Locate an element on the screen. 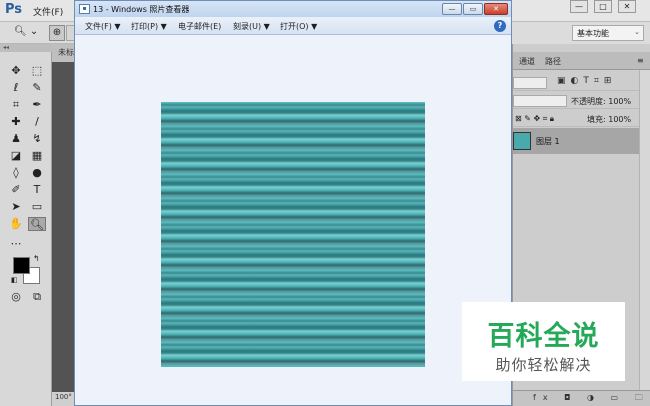 The height and width of the screenshot is (406, 650). brush-tool-icon: / is located at coordinates (37, 122).